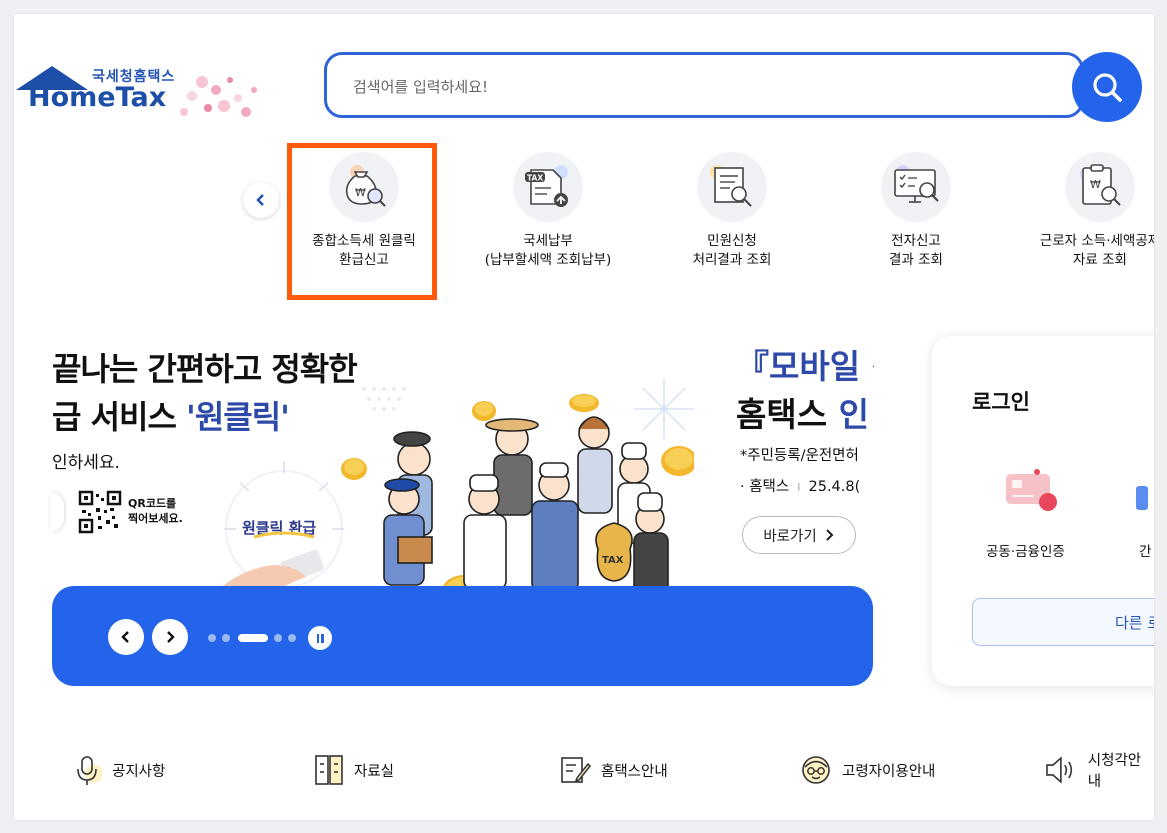 This screenshot has height=833, width=1167. I want to click on banner-next-button, so click(170, 637).